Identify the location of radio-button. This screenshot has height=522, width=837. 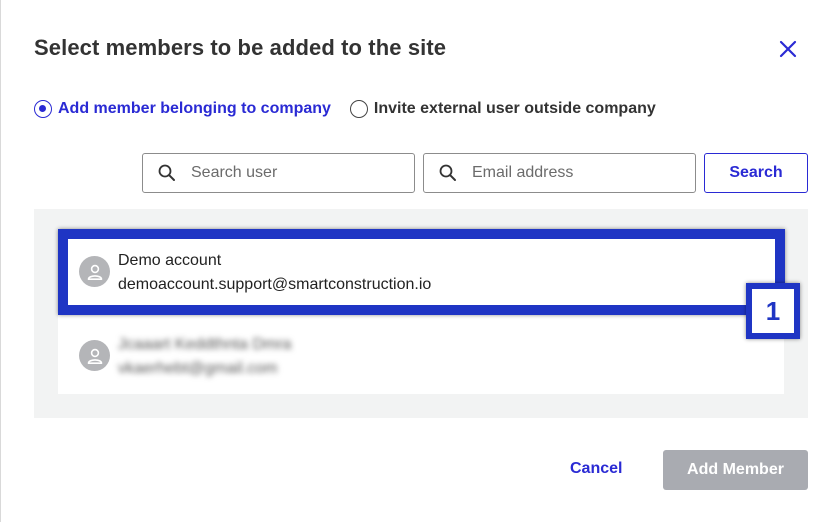
(358, 109).